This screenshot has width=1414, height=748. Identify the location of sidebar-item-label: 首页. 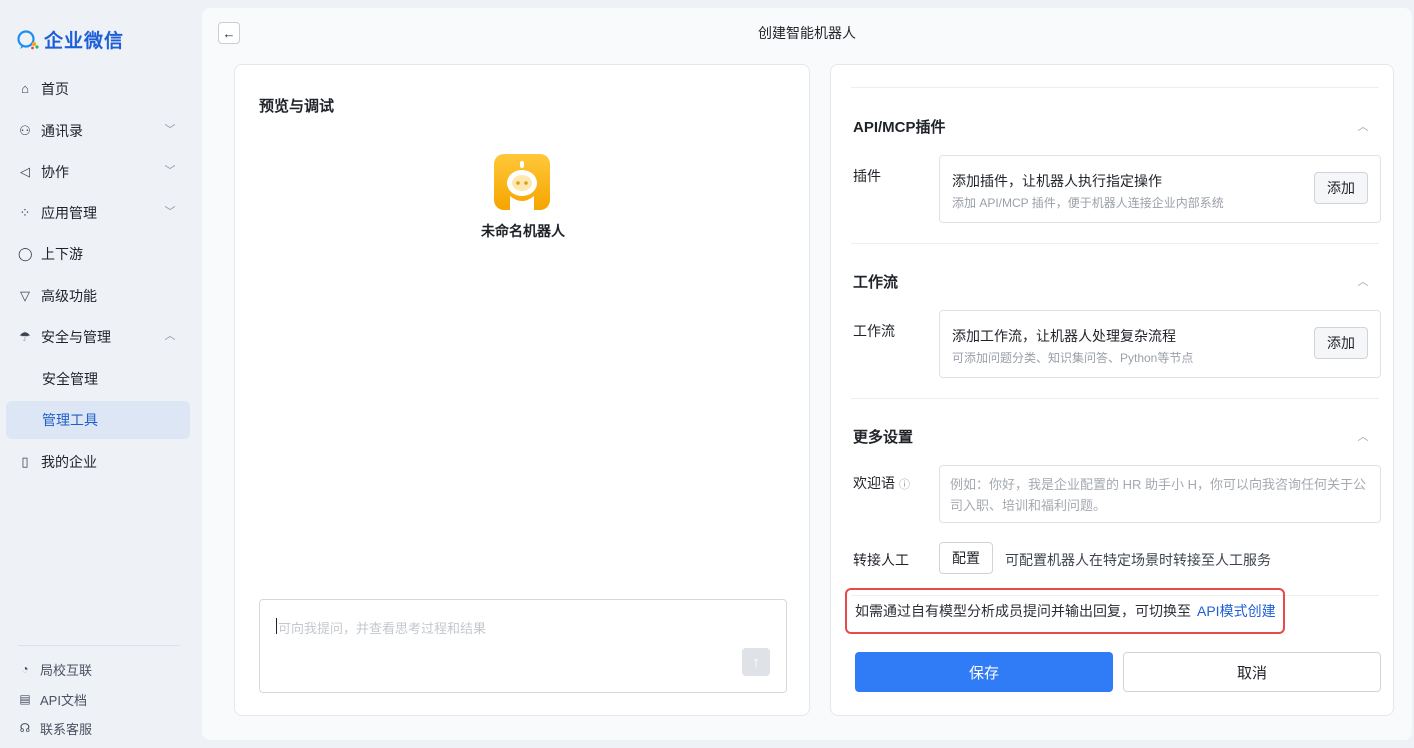
(55, 89).